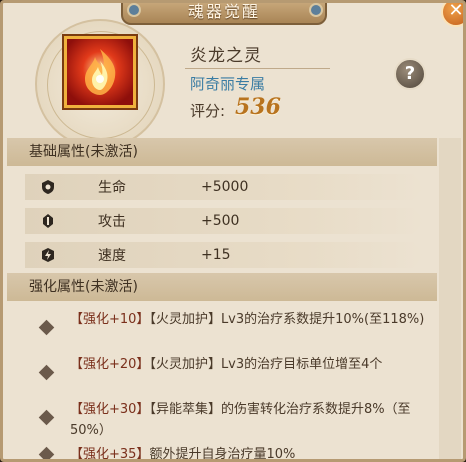 This screenshot has width=466, height=462. I want to click on enhanced-attributes-header: 强化属性(未激活), so click(222, 287).